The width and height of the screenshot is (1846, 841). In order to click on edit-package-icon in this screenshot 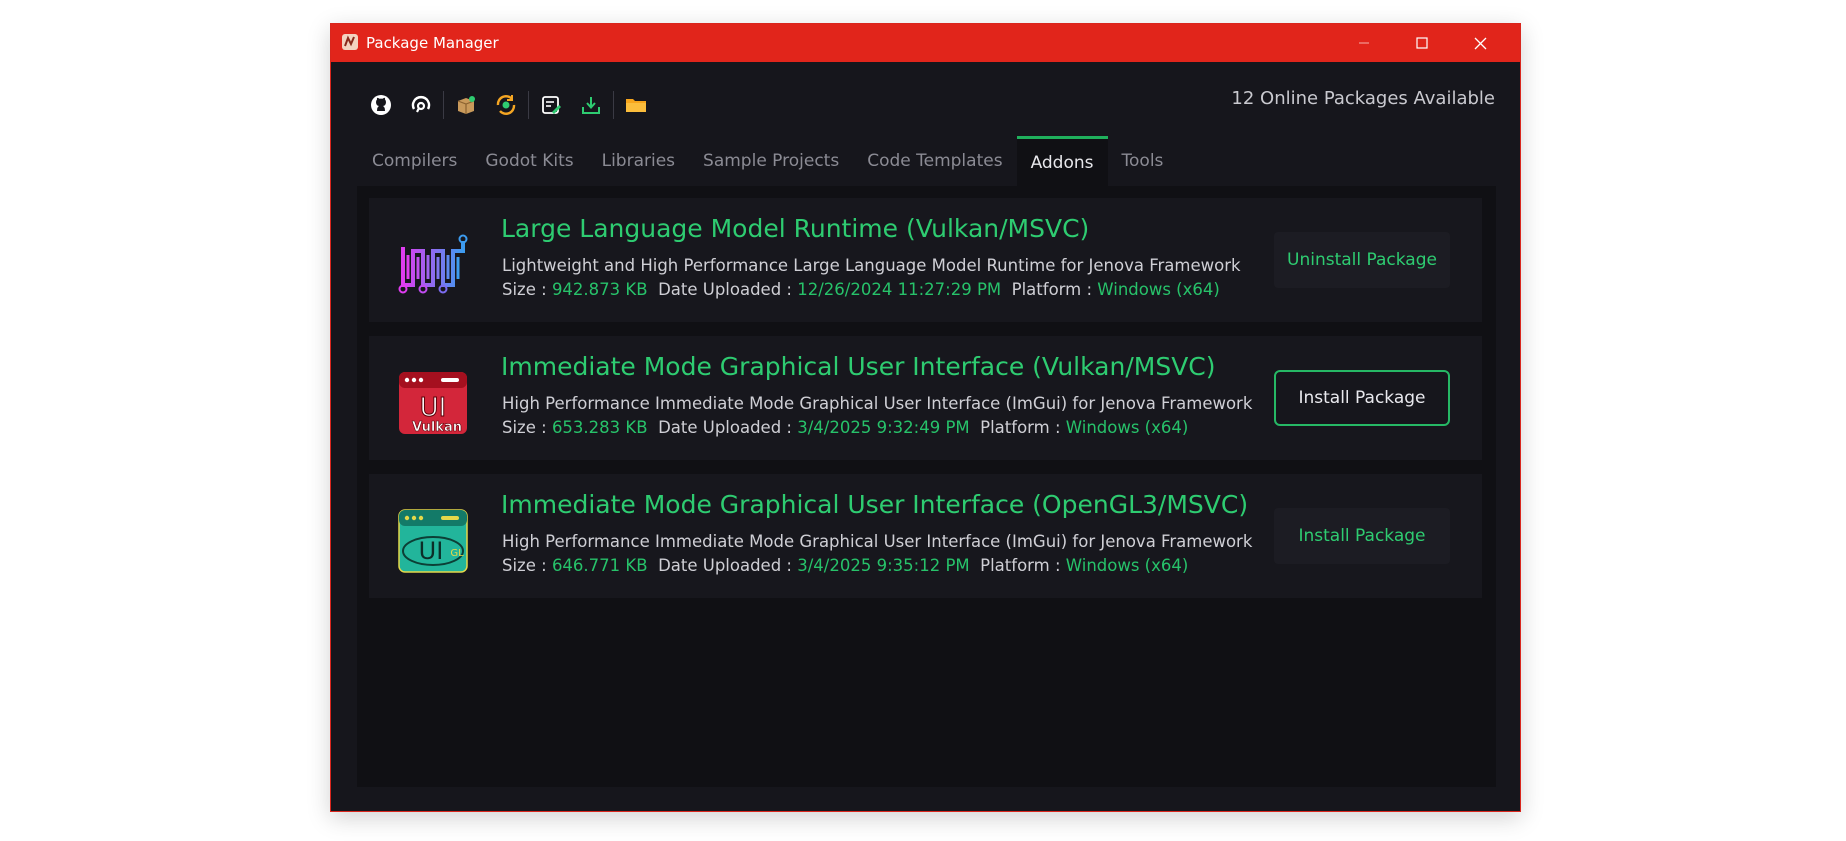, I will do `click(551, 105)`.